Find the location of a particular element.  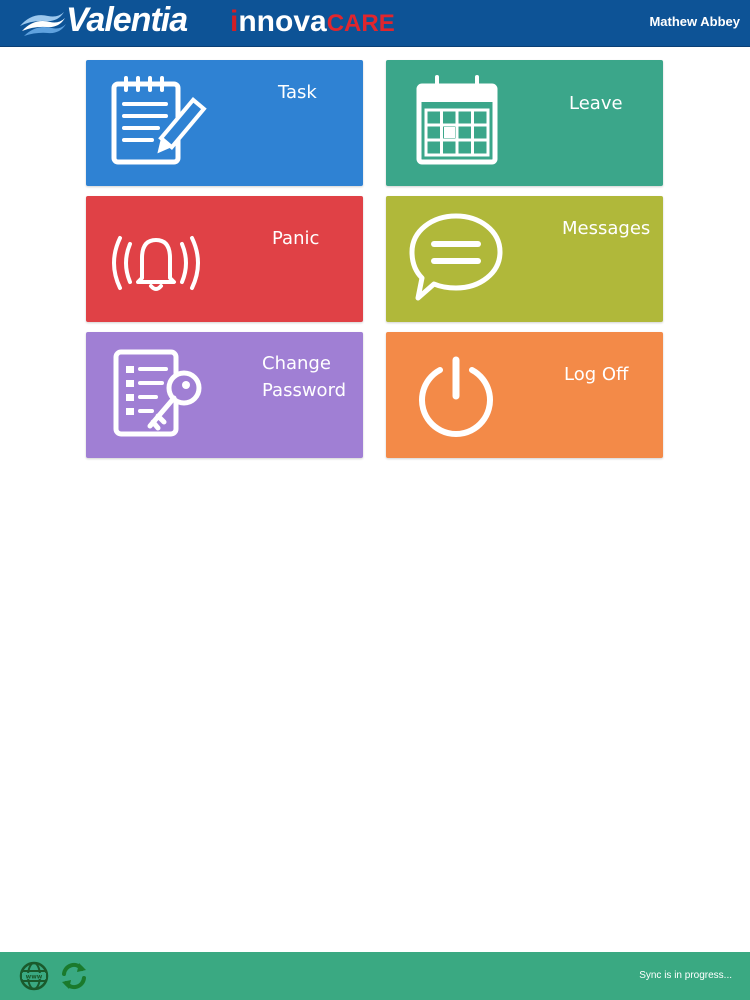

brand-care-text: CARE is located at coordinates (360, 23).